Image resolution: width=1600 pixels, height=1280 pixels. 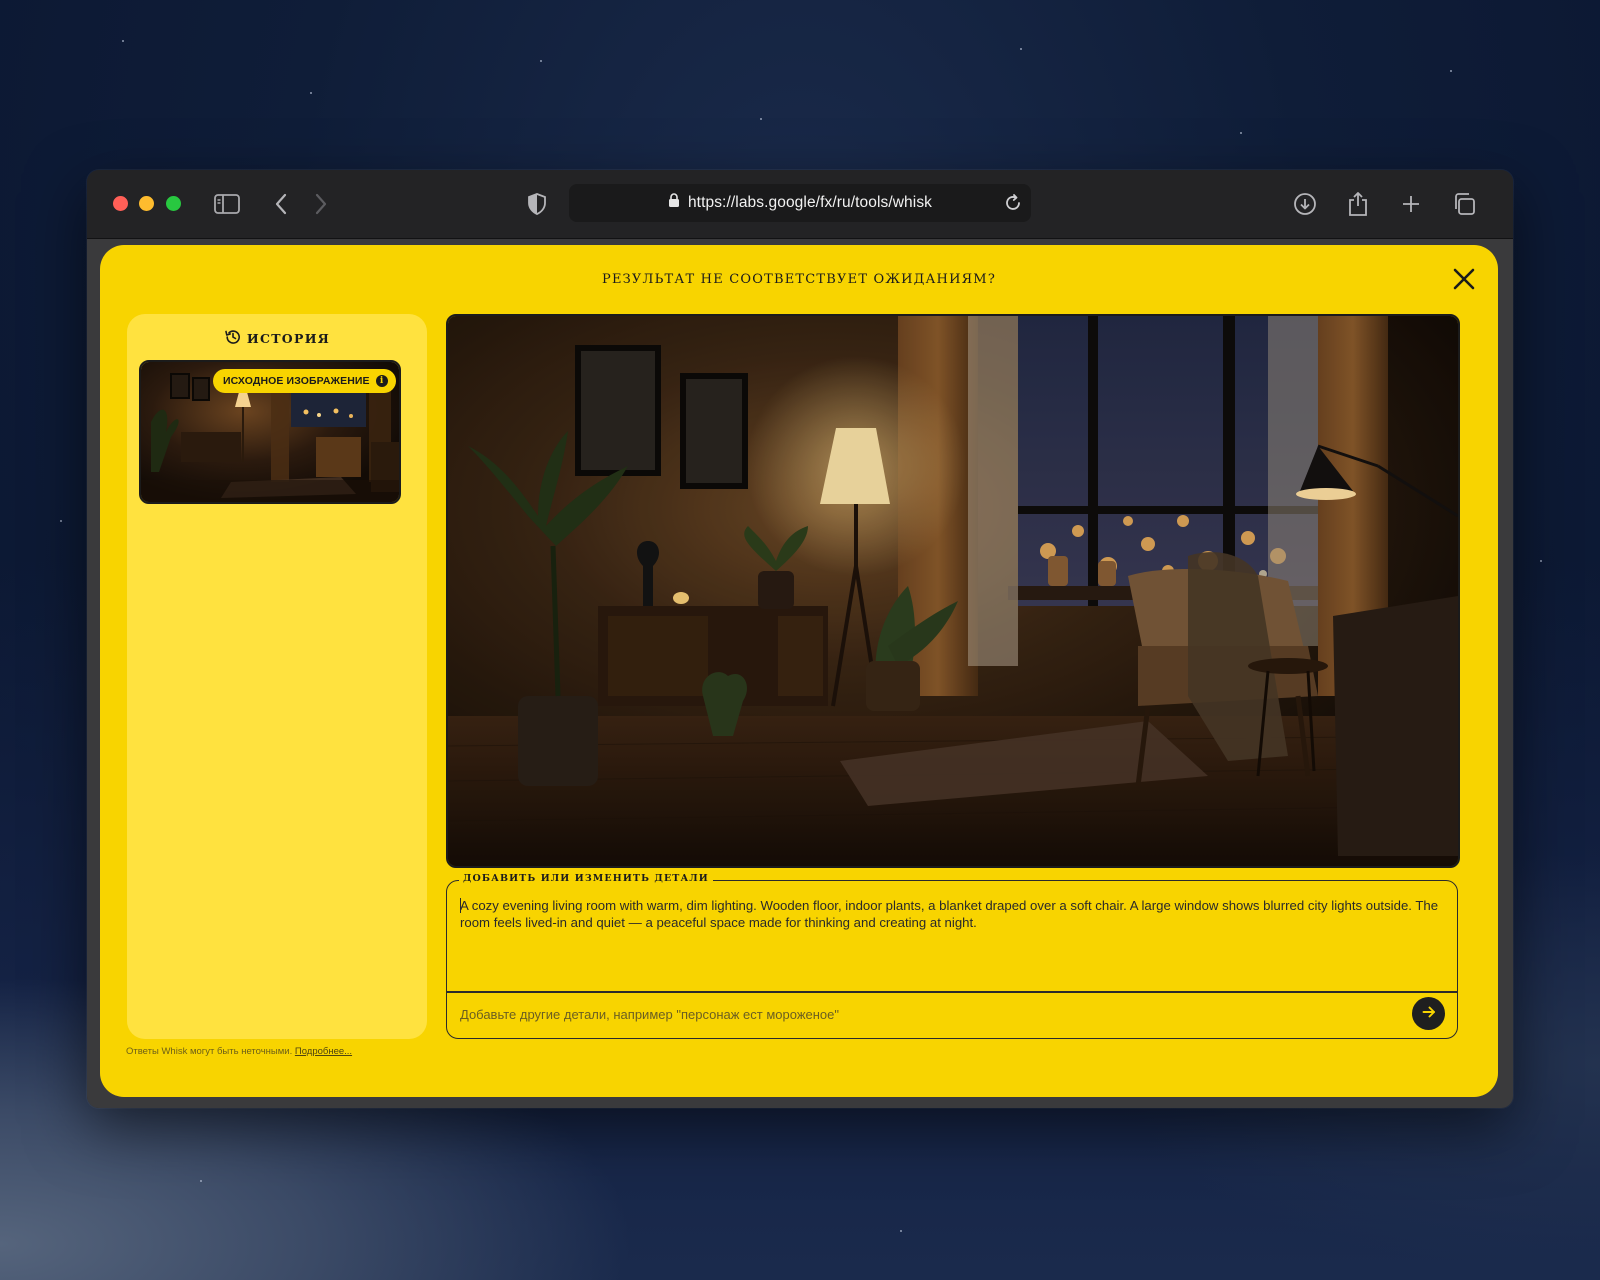 What do you see at coordinates (537, 204) in the screenshot?
I see `privacy-shield-icon` at bounding box center [537, 204].